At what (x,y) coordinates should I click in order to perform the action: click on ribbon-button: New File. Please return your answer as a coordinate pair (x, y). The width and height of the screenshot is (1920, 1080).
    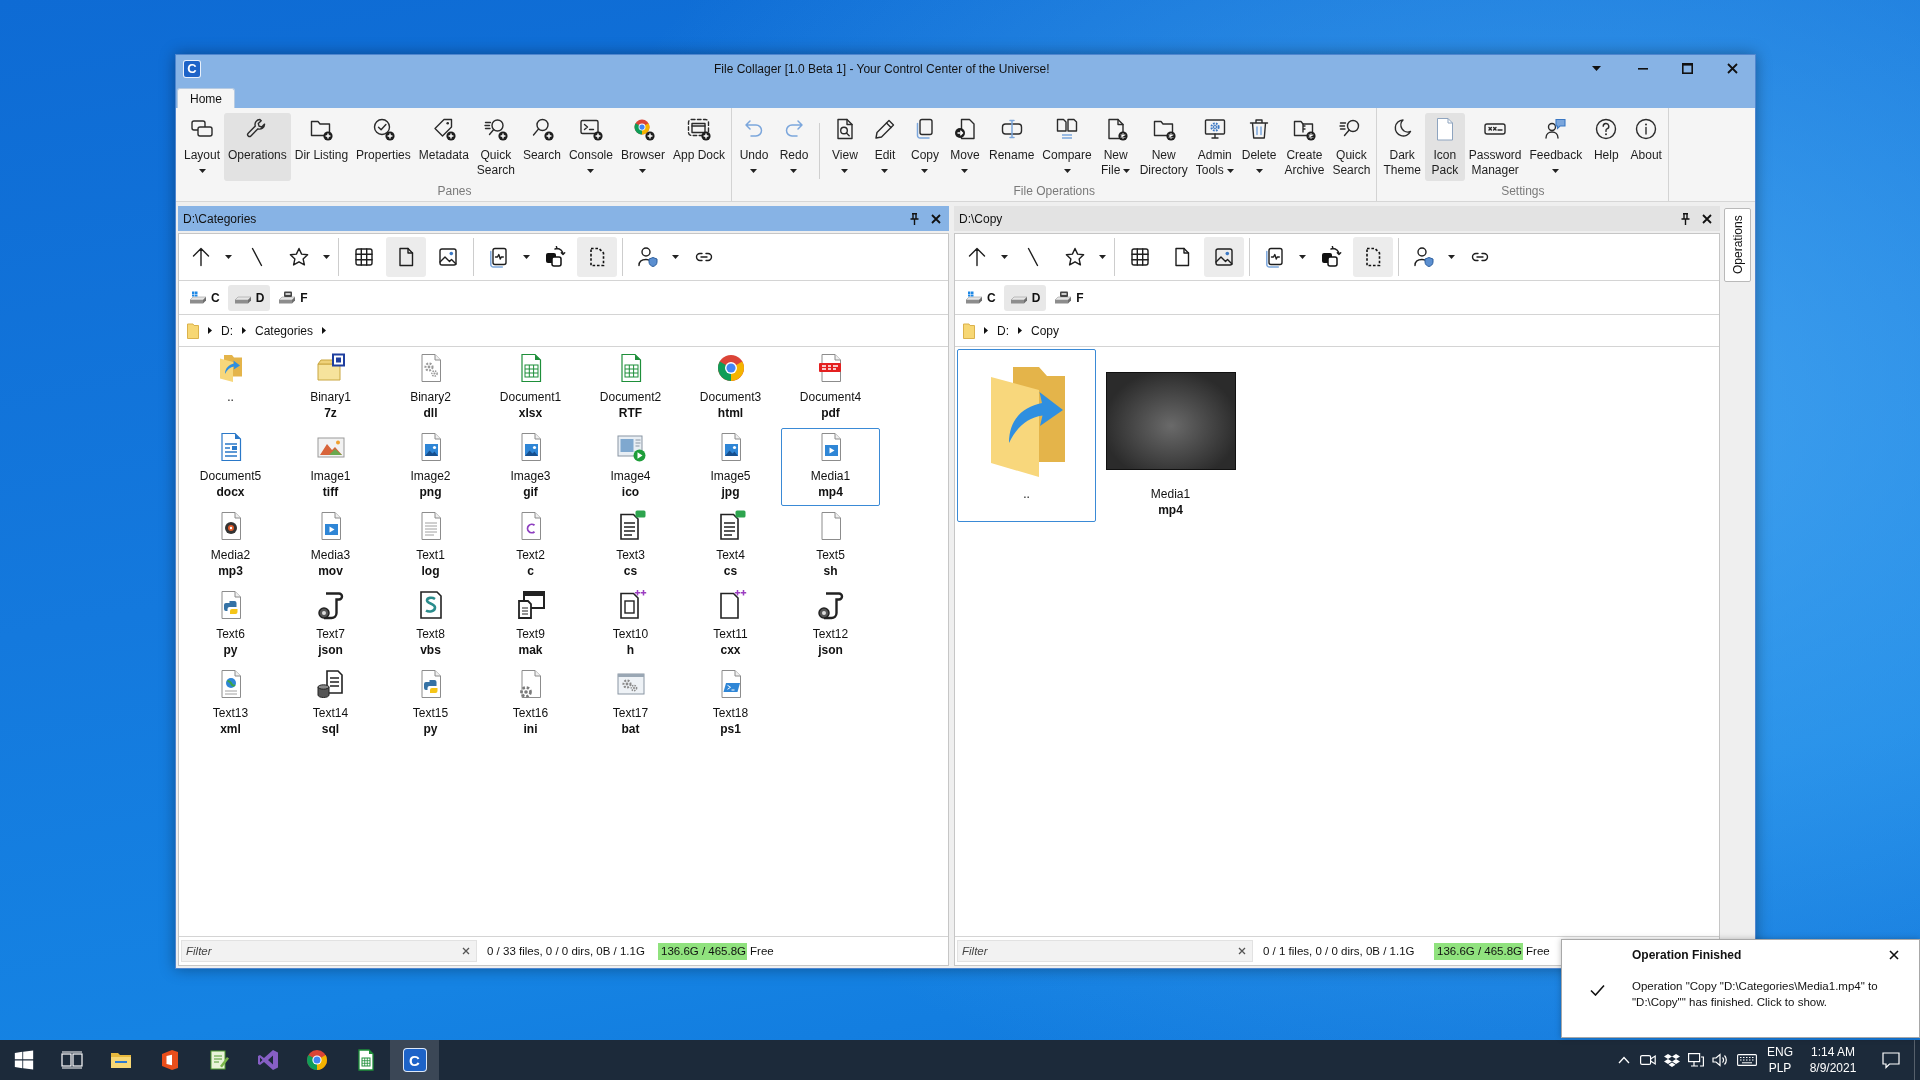
    Looking at the image, I should click on (1115, 147).